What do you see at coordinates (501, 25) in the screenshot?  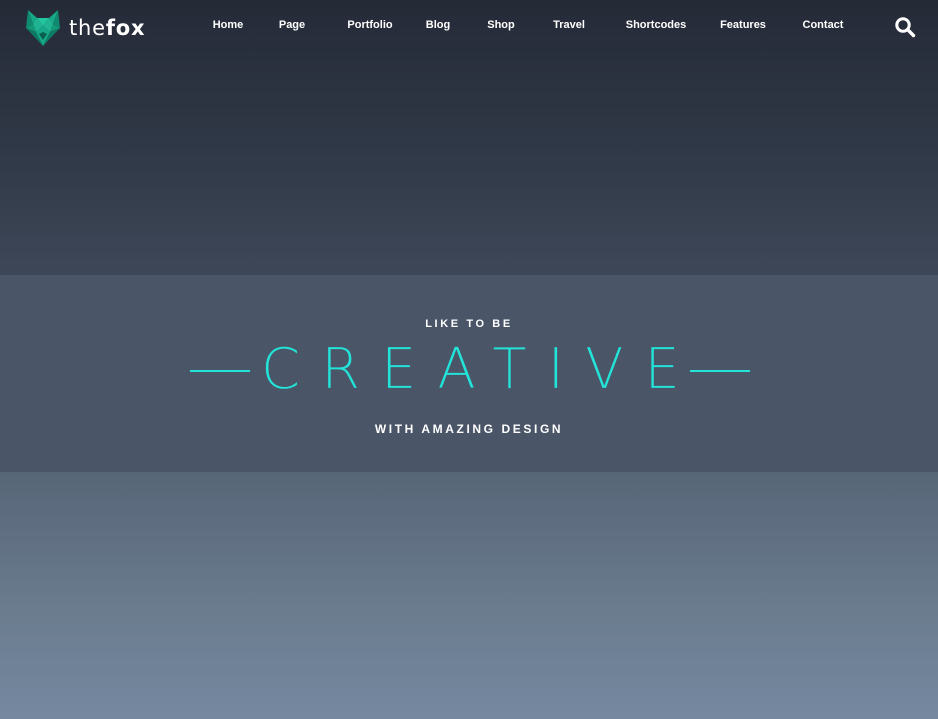 I see `nav-shop: Shop` at bounding box center [501, 25].